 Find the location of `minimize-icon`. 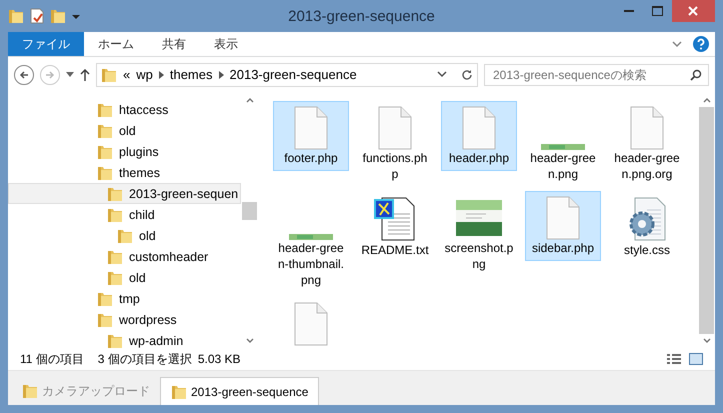

minimize-icon is located at coordinates (629, 11).